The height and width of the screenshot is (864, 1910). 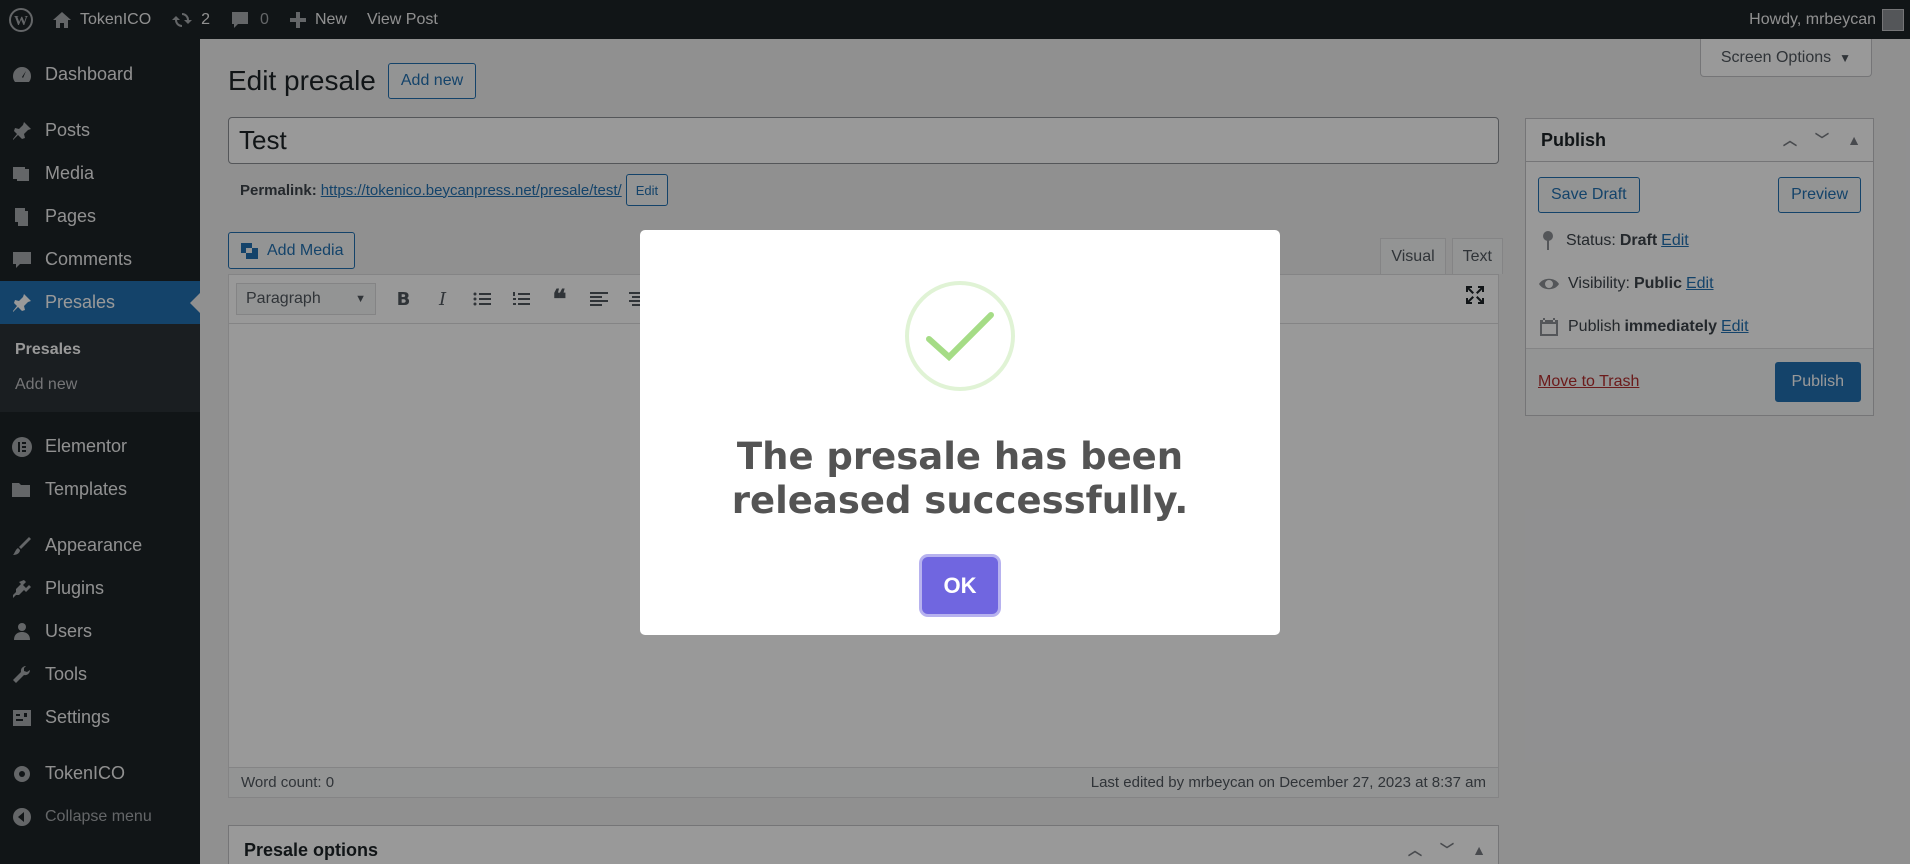 What do you see at coordinates (960, 336) in the screenshot?
I see `success-check-icon` at bounding box center [960, 336].